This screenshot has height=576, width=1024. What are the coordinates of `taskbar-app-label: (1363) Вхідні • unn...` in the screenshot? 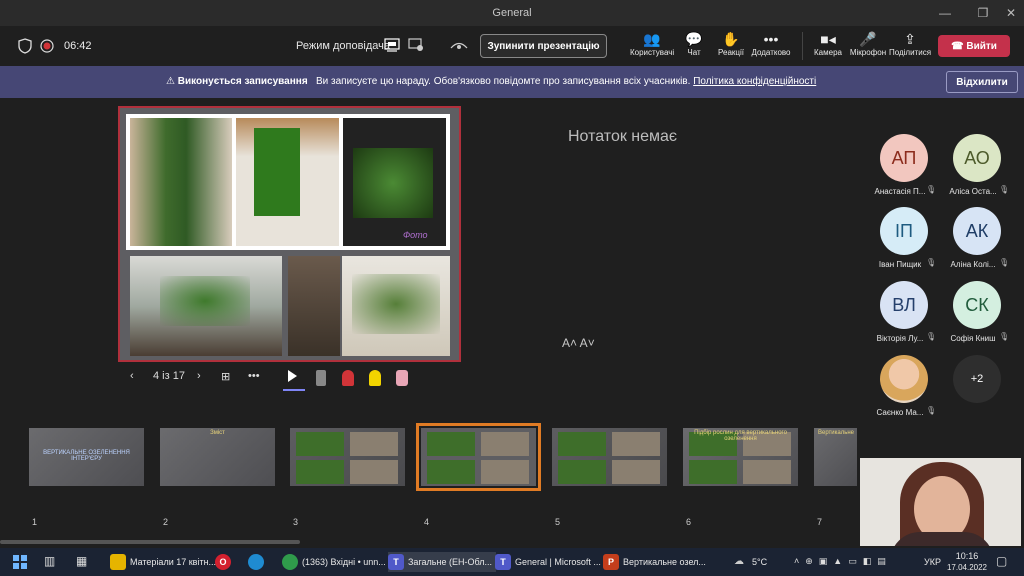 It's located at (344, 562).